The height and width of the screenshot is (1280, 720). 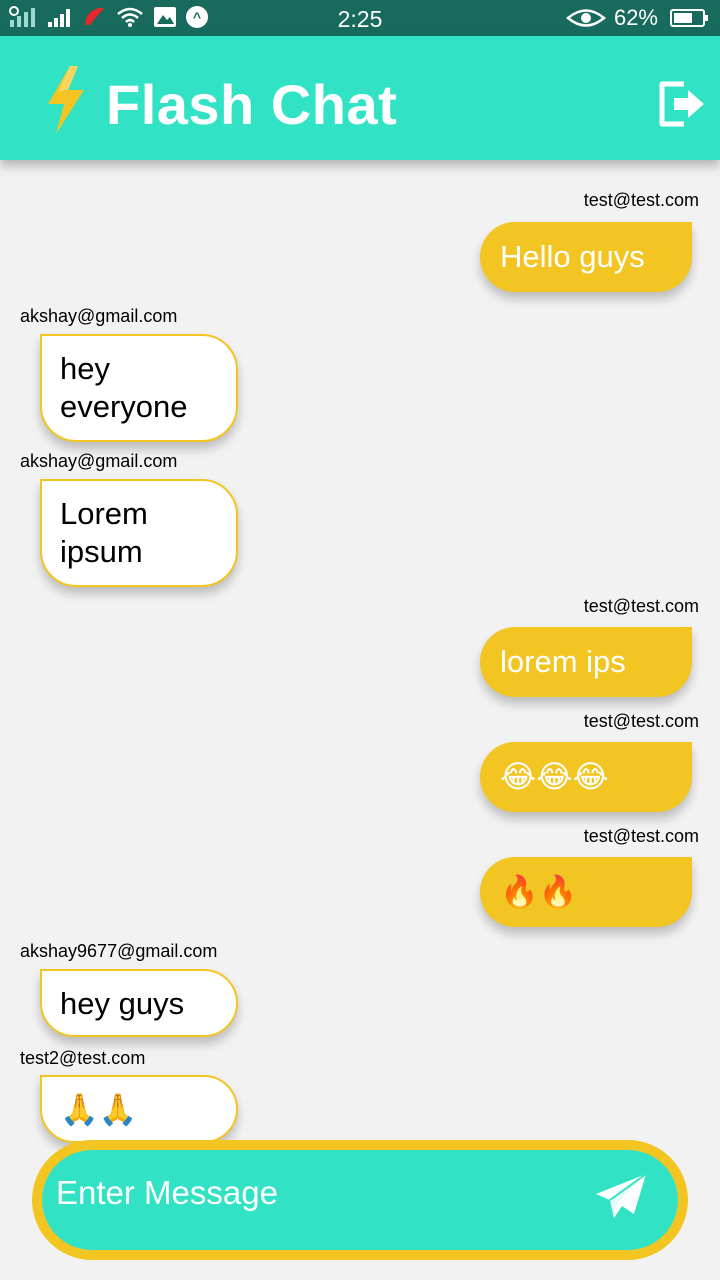 I want to click on battery-percent: 62%, so click(x=635, y=17).